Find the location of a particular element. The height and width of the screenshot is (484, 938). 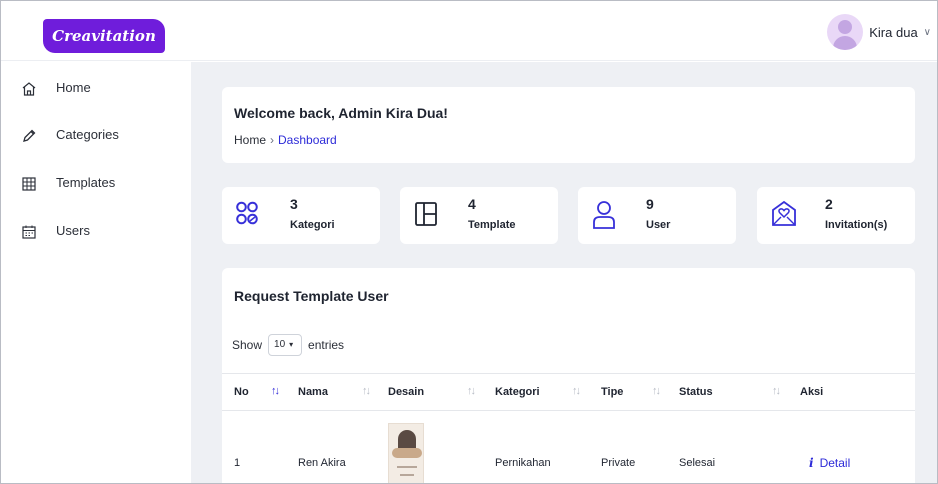

sidebar-item-users: Users is located at coordinates (96, 232).